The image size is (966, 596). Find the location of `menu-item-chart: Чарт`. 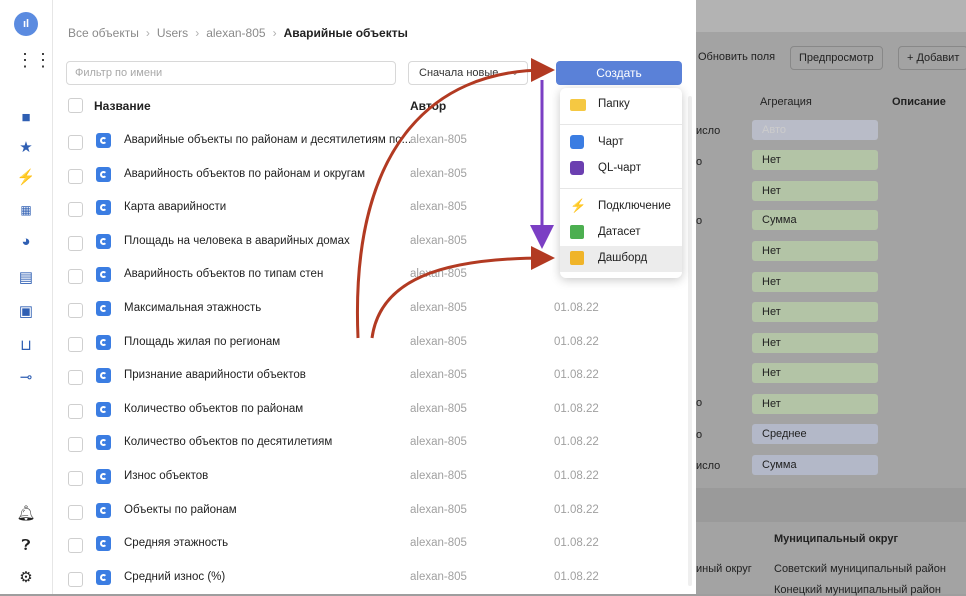

menu-item-chart: Чарт is located at coordinates (621, 143).